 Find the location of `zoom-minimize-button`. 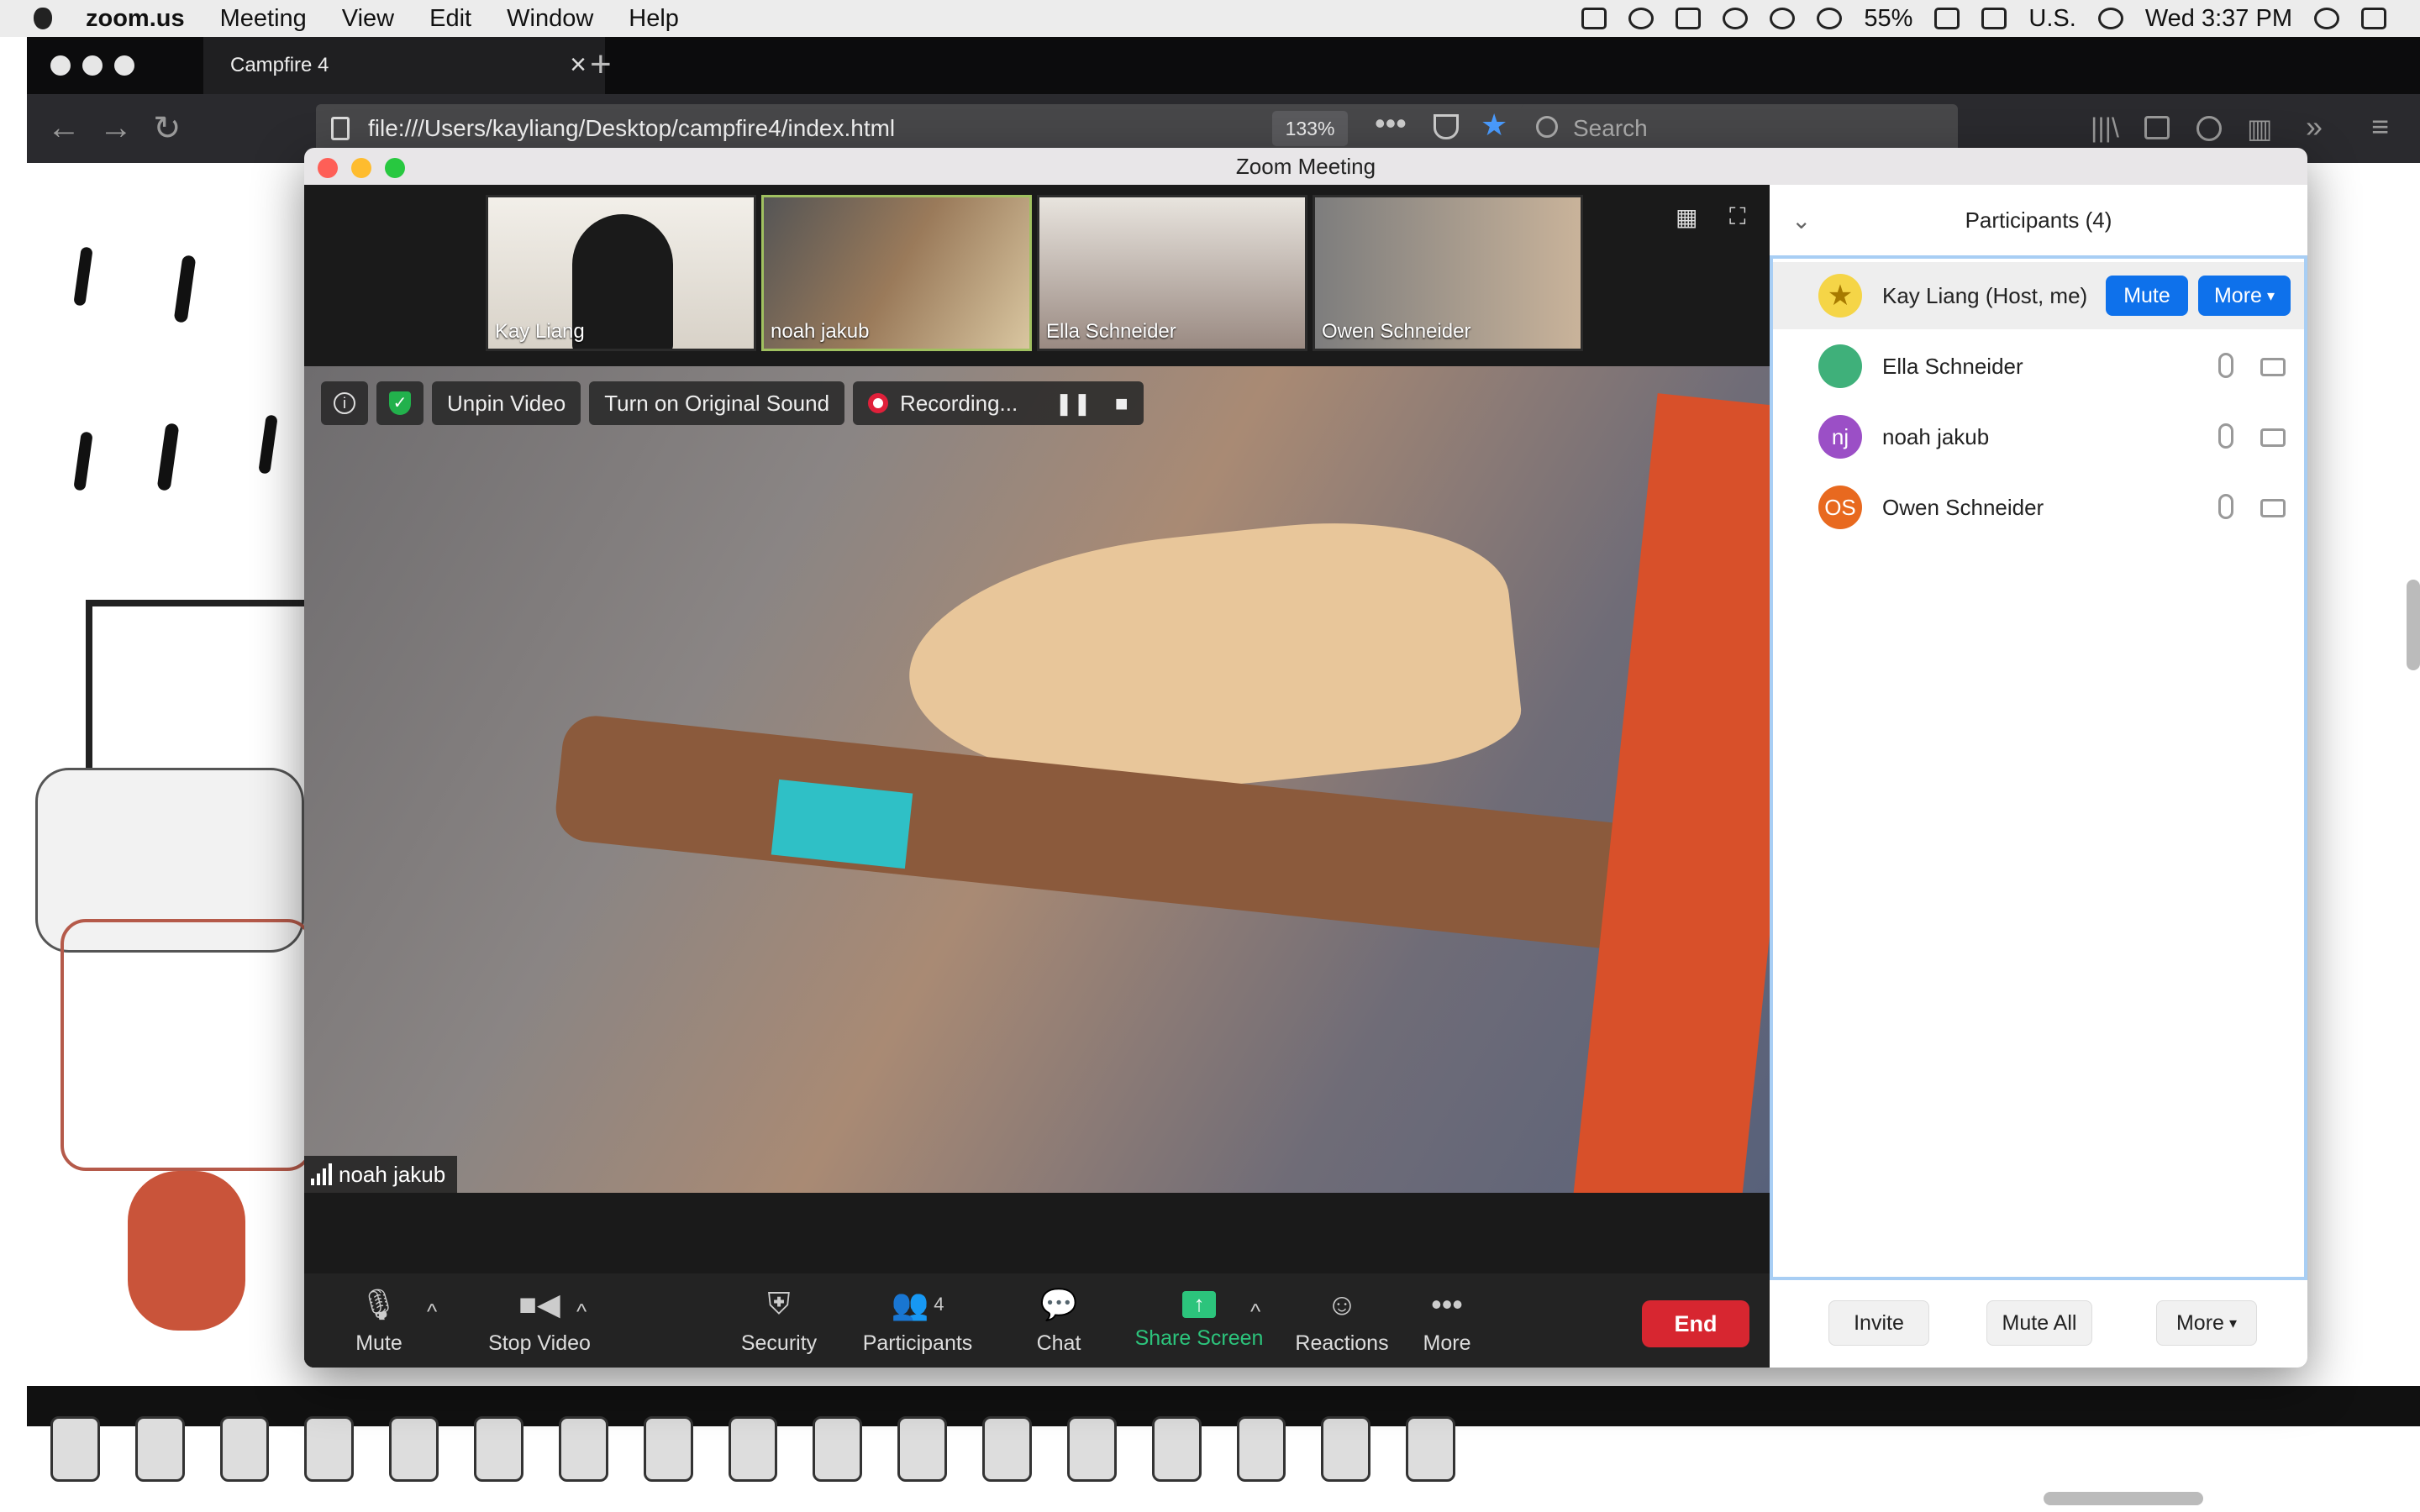

zoom-minimize-button is located at coordinates (361, 168).